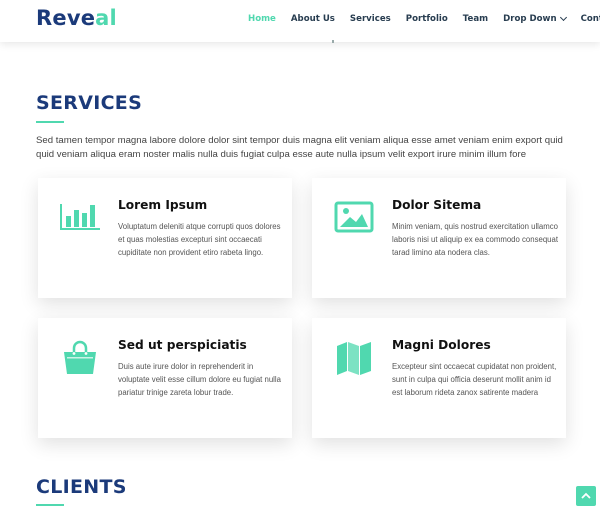 This screenshot has width=600, height=512. Describe the element at coordinates (262, 19) in the screenshot. I see `nav-home: Home` at that location.